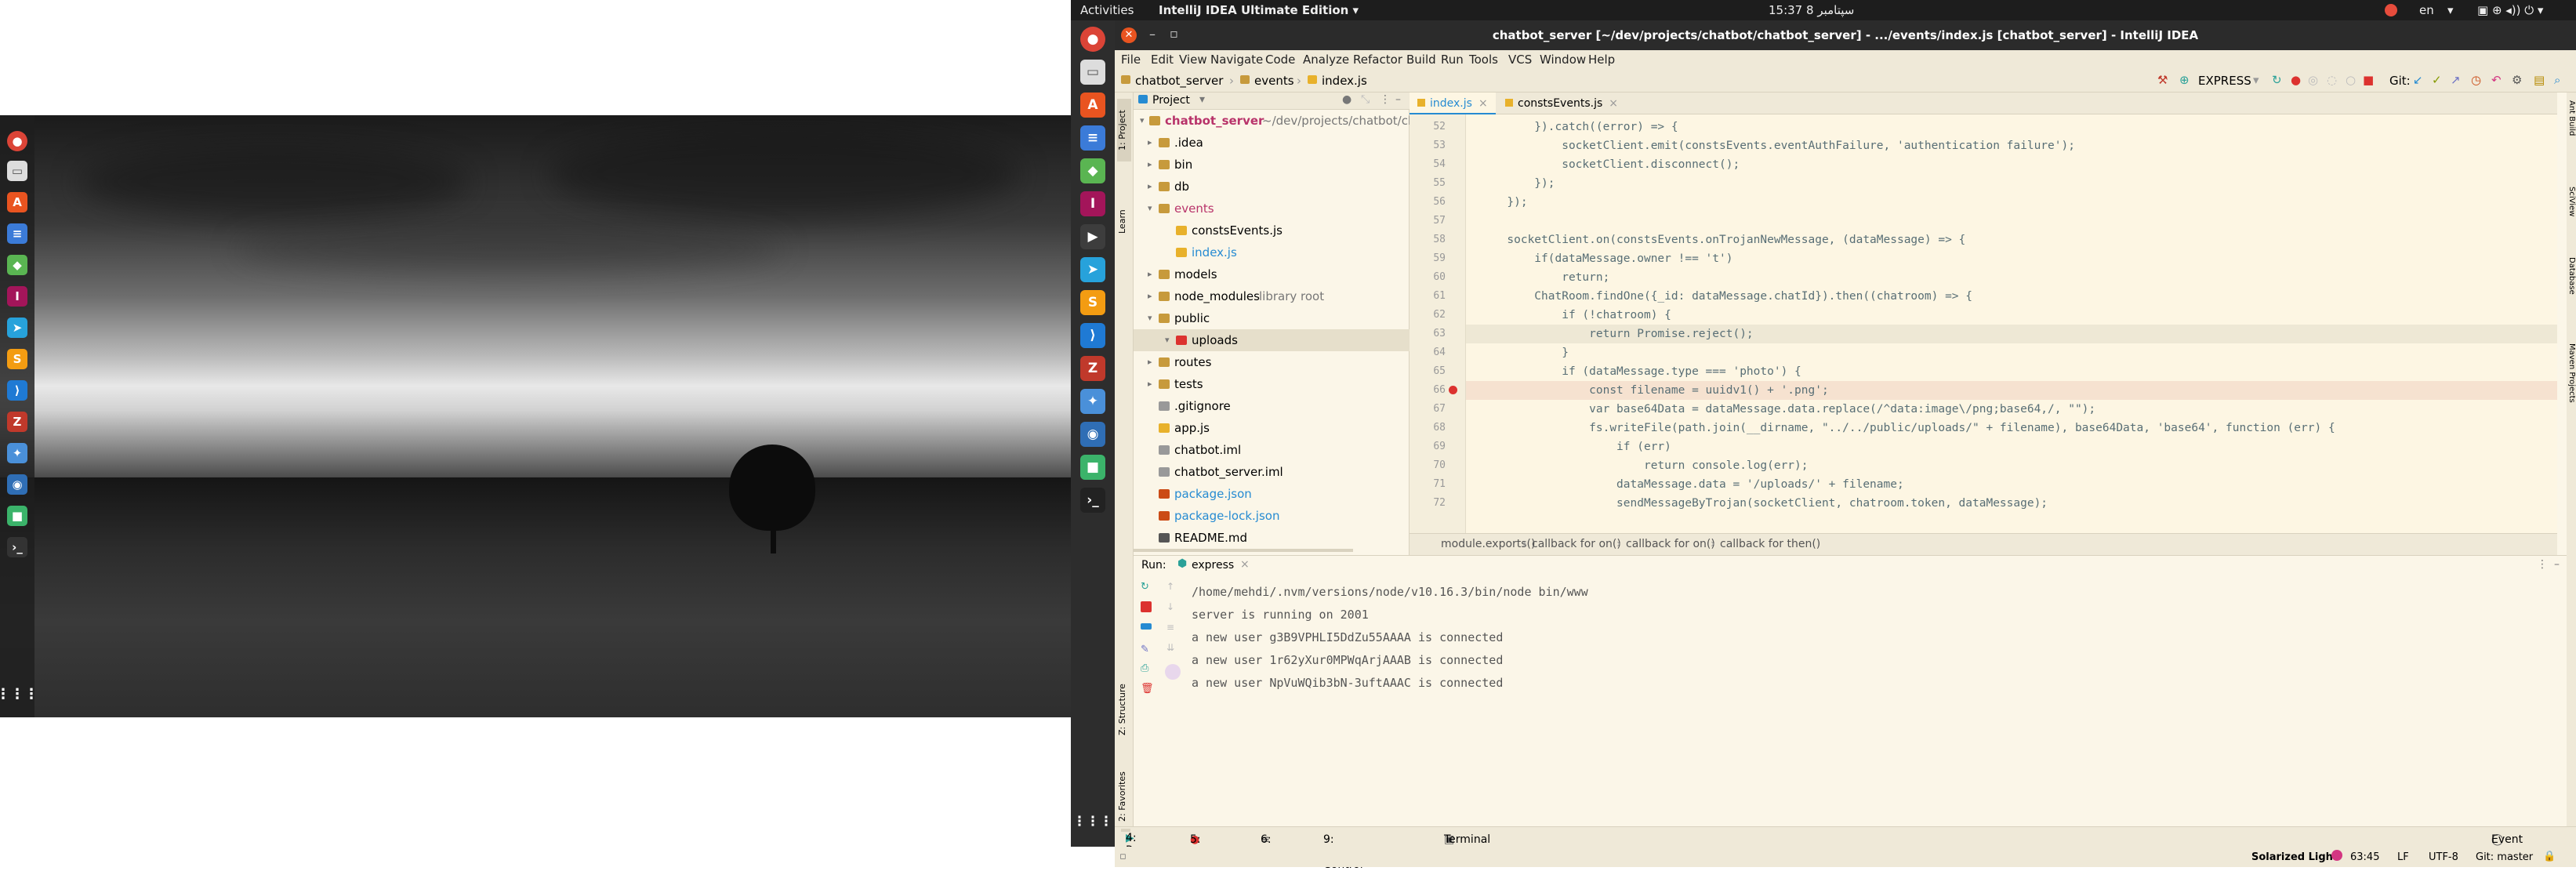  What do you see at coordinates (2540, 80) in the screenshot?
I see `structure-icon: ▤` at bounding box center [2540, 80].